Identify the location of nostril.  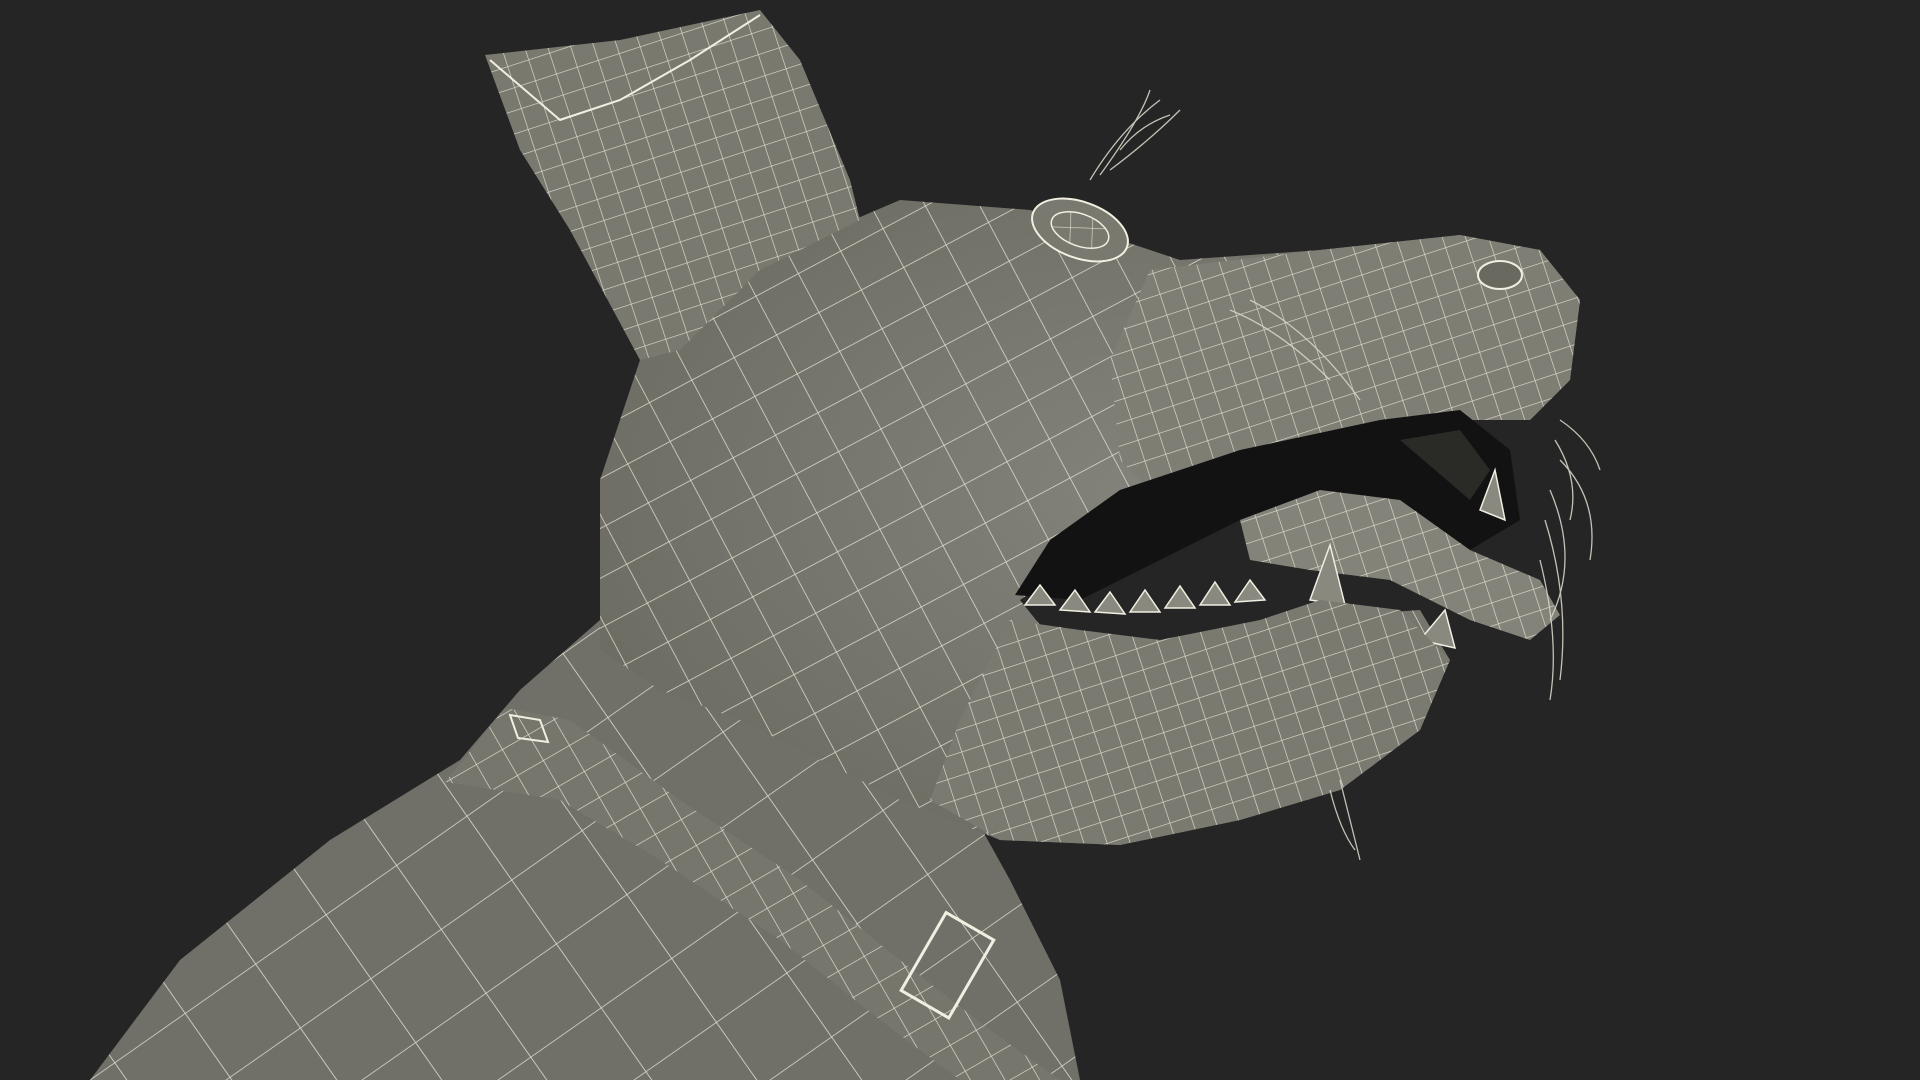
(1500, 275).